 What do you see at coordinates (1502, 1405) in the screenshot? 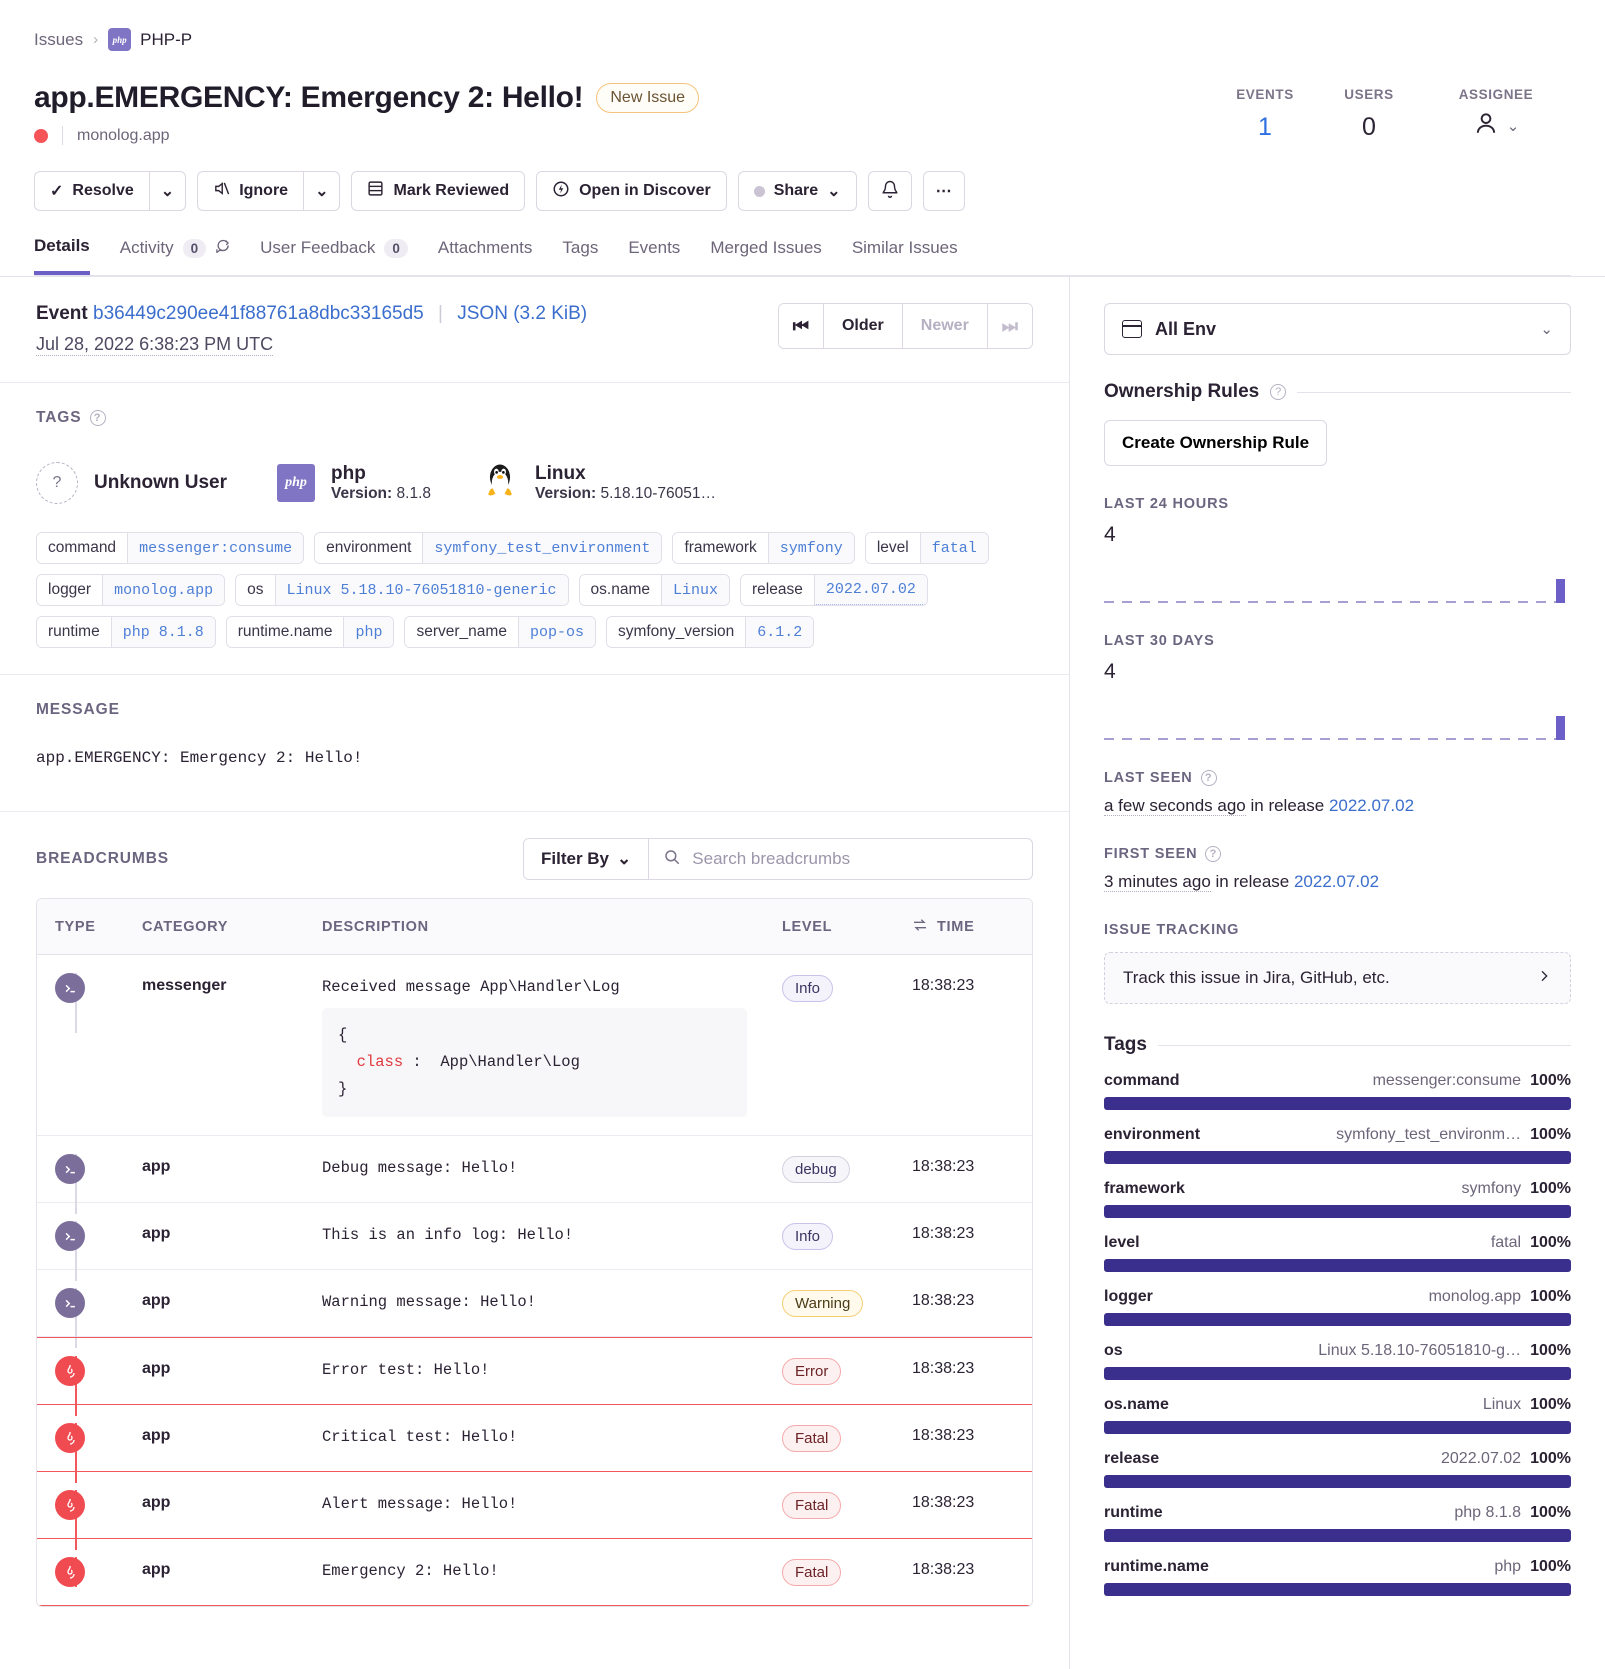
I see `sidebar-tag-value: Linux` at bounding box center [1502, 1405].